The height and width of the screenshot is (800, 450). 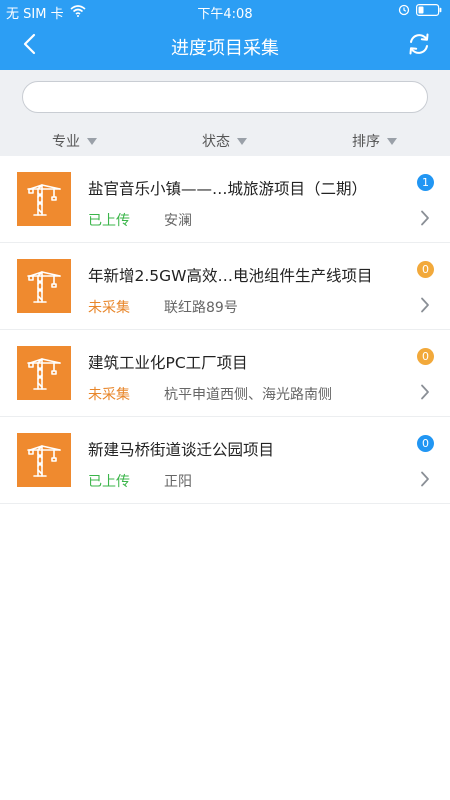 I want to click on filter-status-label: 状态, so click(x=216, y=142).